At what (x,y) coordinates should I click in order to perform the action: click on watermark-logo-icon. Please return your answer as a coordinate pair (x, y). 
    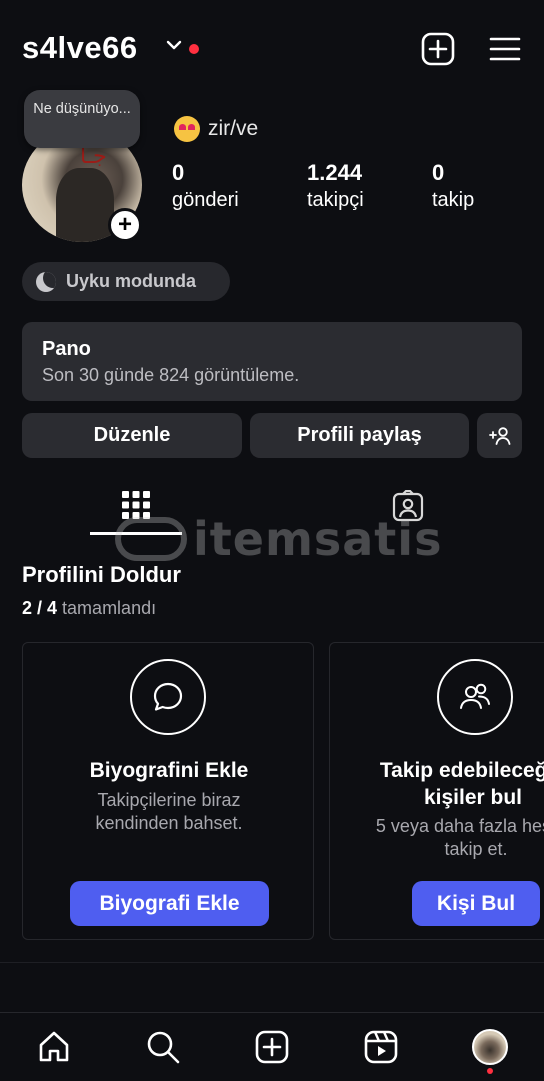
    Looking at the image, I should click on (151, 539).